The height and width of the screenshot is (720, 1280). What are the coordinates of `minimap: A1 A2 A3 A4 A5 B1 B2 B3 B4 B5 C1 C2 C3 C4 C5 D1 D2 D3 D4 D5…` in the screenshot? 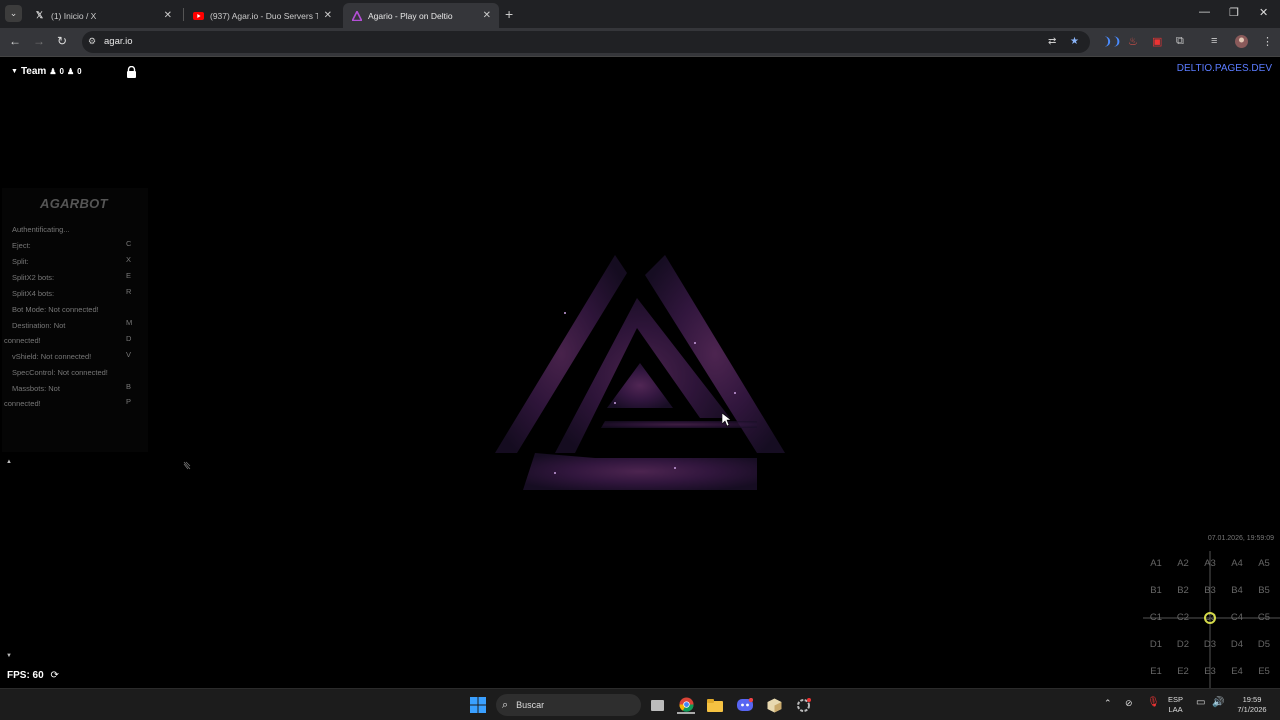 It's located at (1211, 619).